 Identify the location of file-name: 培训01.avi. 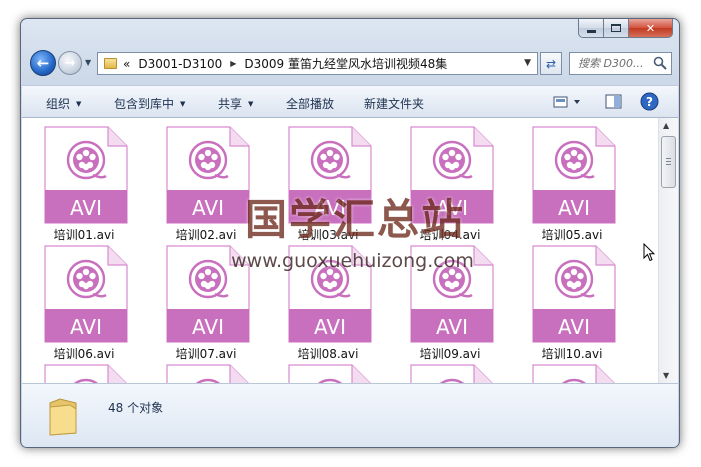
(84, 235).